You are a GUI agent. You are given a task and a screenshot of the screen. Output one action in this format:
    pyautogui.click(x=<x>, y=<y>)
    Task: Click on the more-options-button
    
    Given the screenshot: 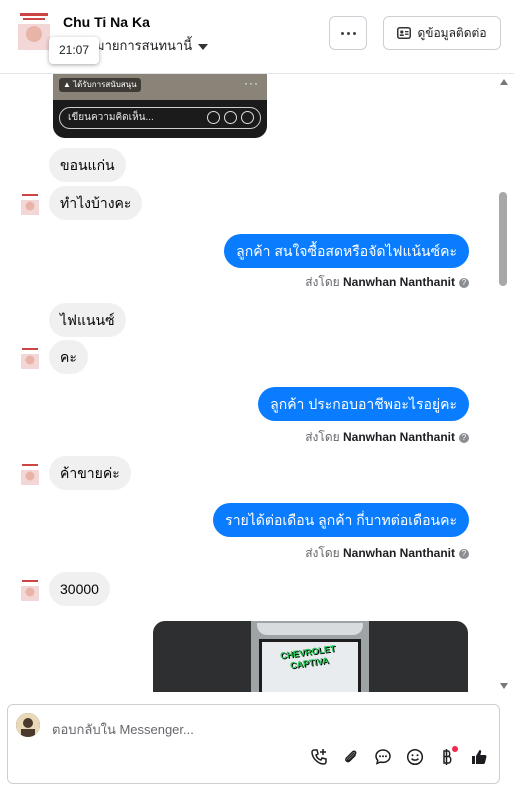 What is the action you would take?
    pyautogui.click(x=348, y=33)
    